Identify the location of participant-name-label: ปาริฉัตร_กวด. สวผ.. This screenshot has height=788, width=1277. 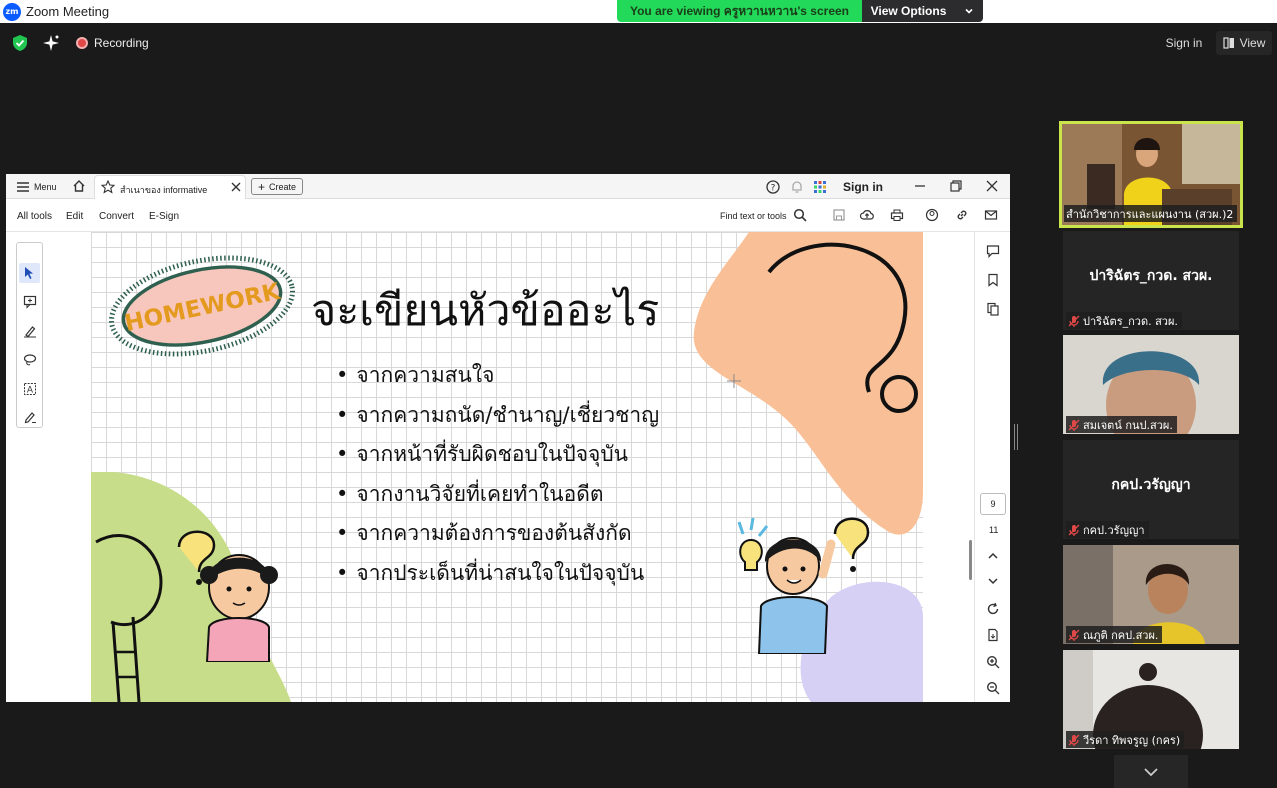
(1124, 320).